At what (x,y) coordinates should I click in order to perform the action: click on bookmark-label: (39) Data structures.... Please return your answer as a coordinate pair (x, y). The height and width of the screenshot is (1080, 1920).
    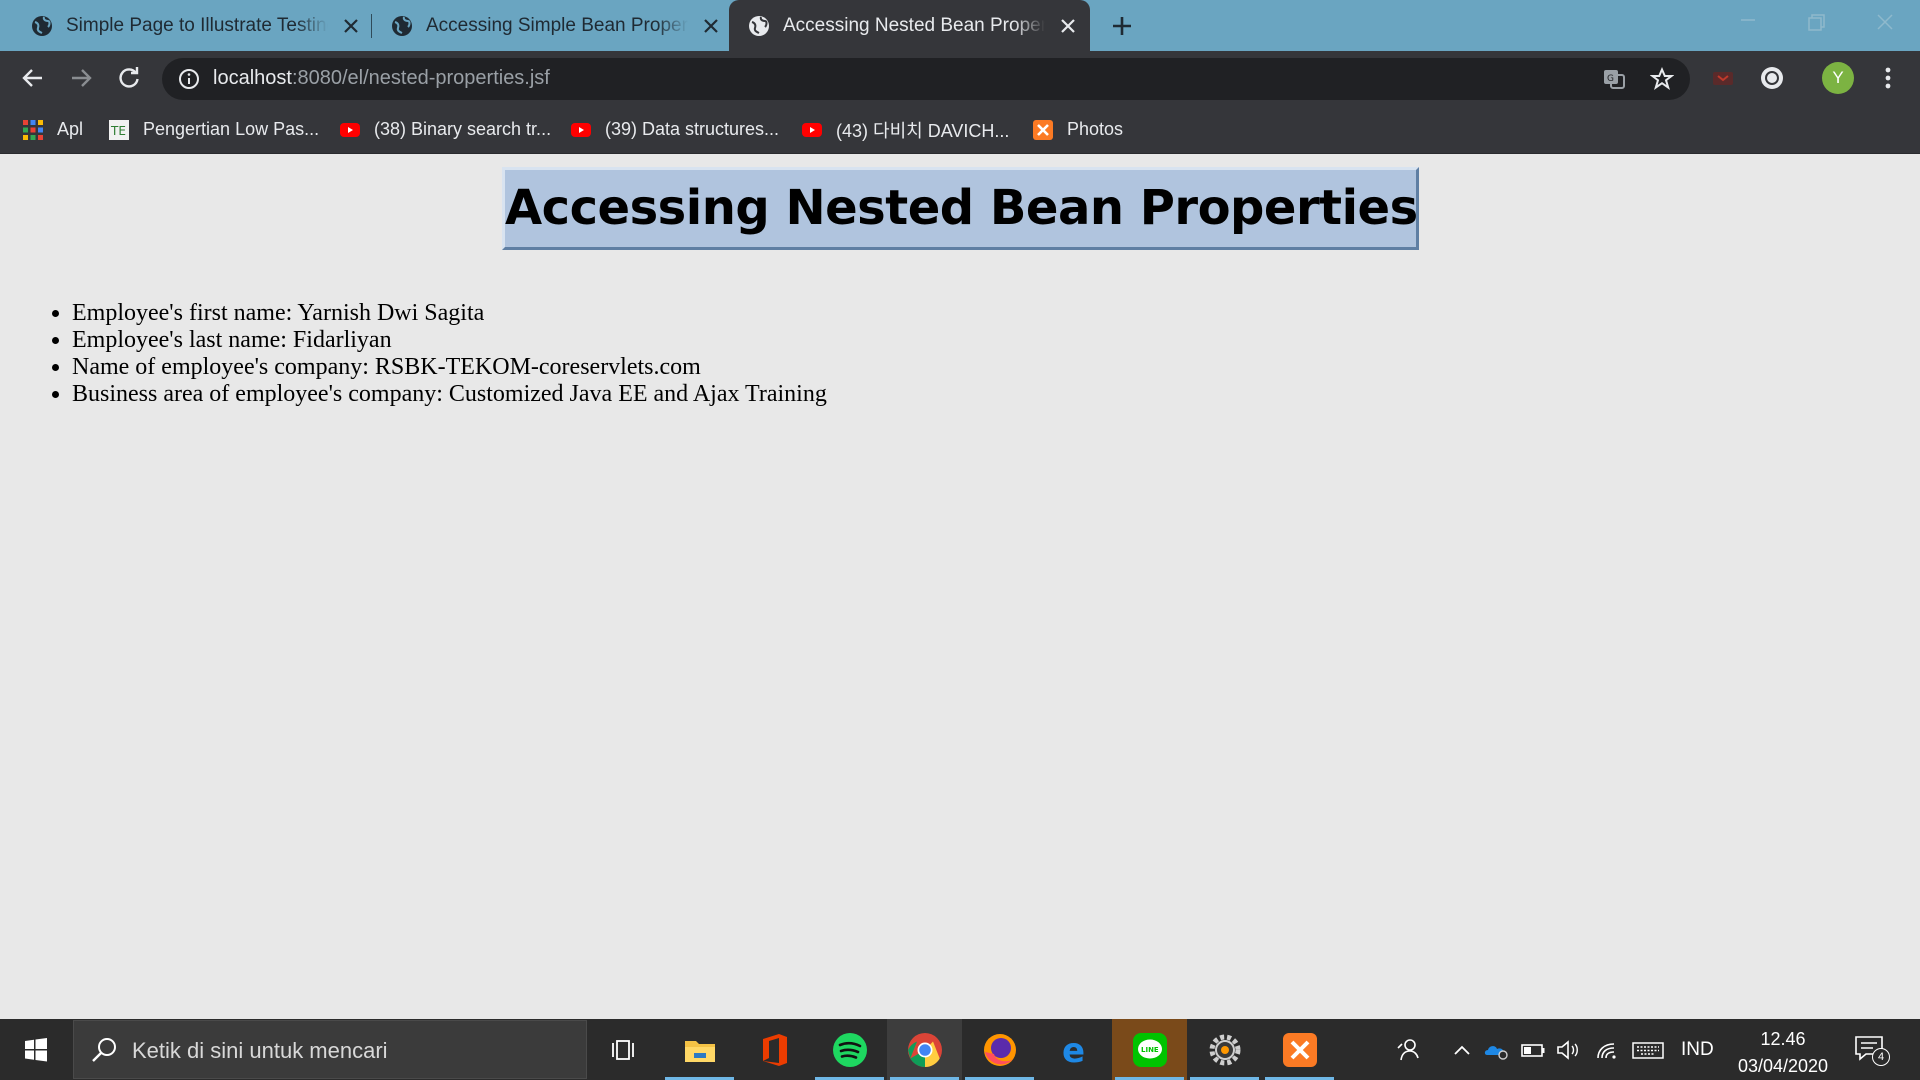
    Looking at the image, I should click on (692, 129).